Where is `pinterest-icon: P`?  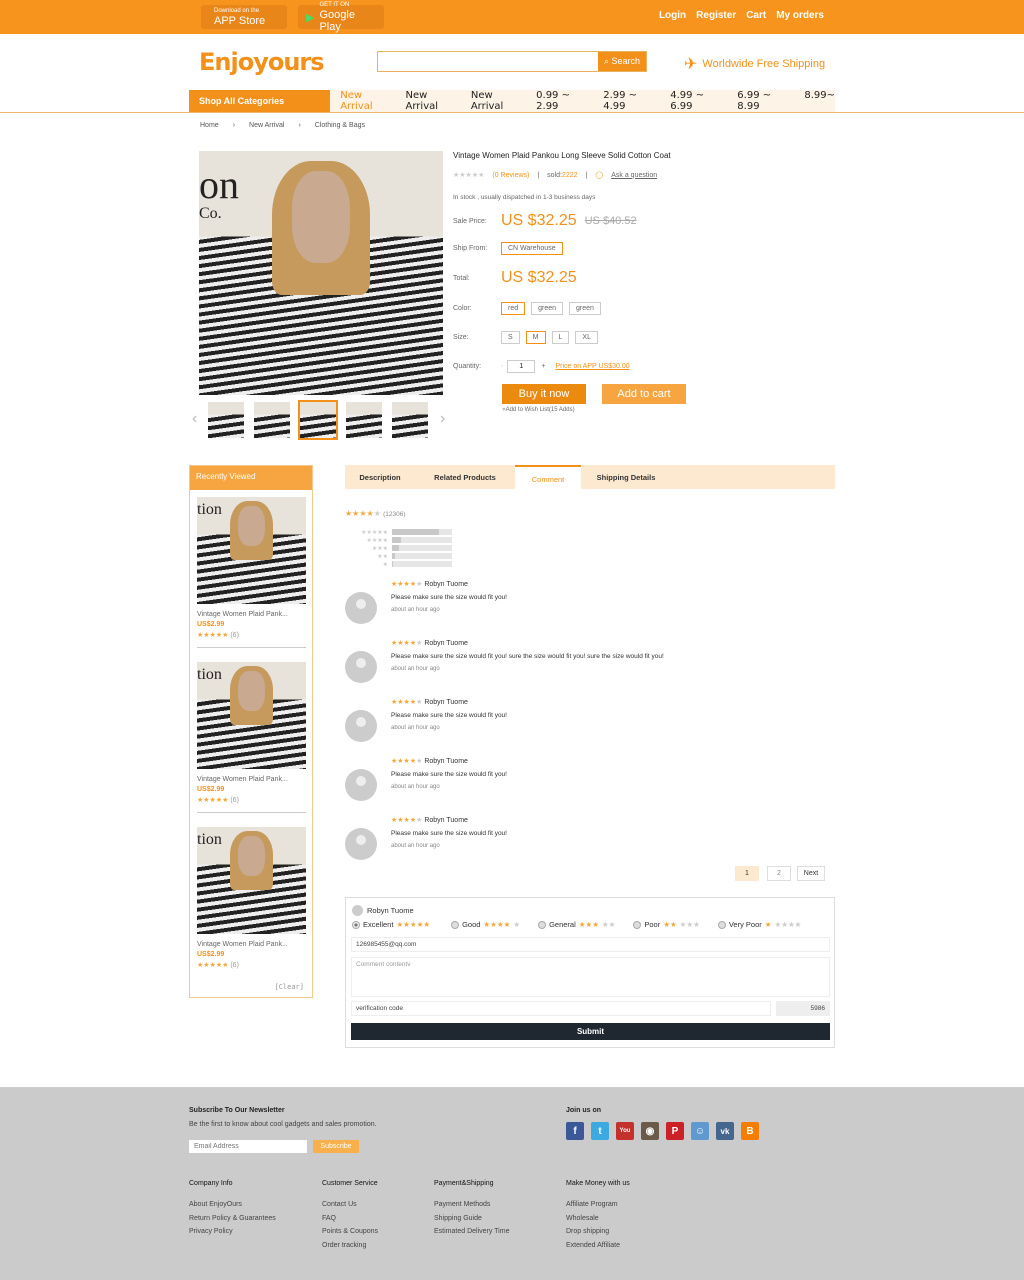 pinterest-icon: P is located at coordinates (675, 1131).